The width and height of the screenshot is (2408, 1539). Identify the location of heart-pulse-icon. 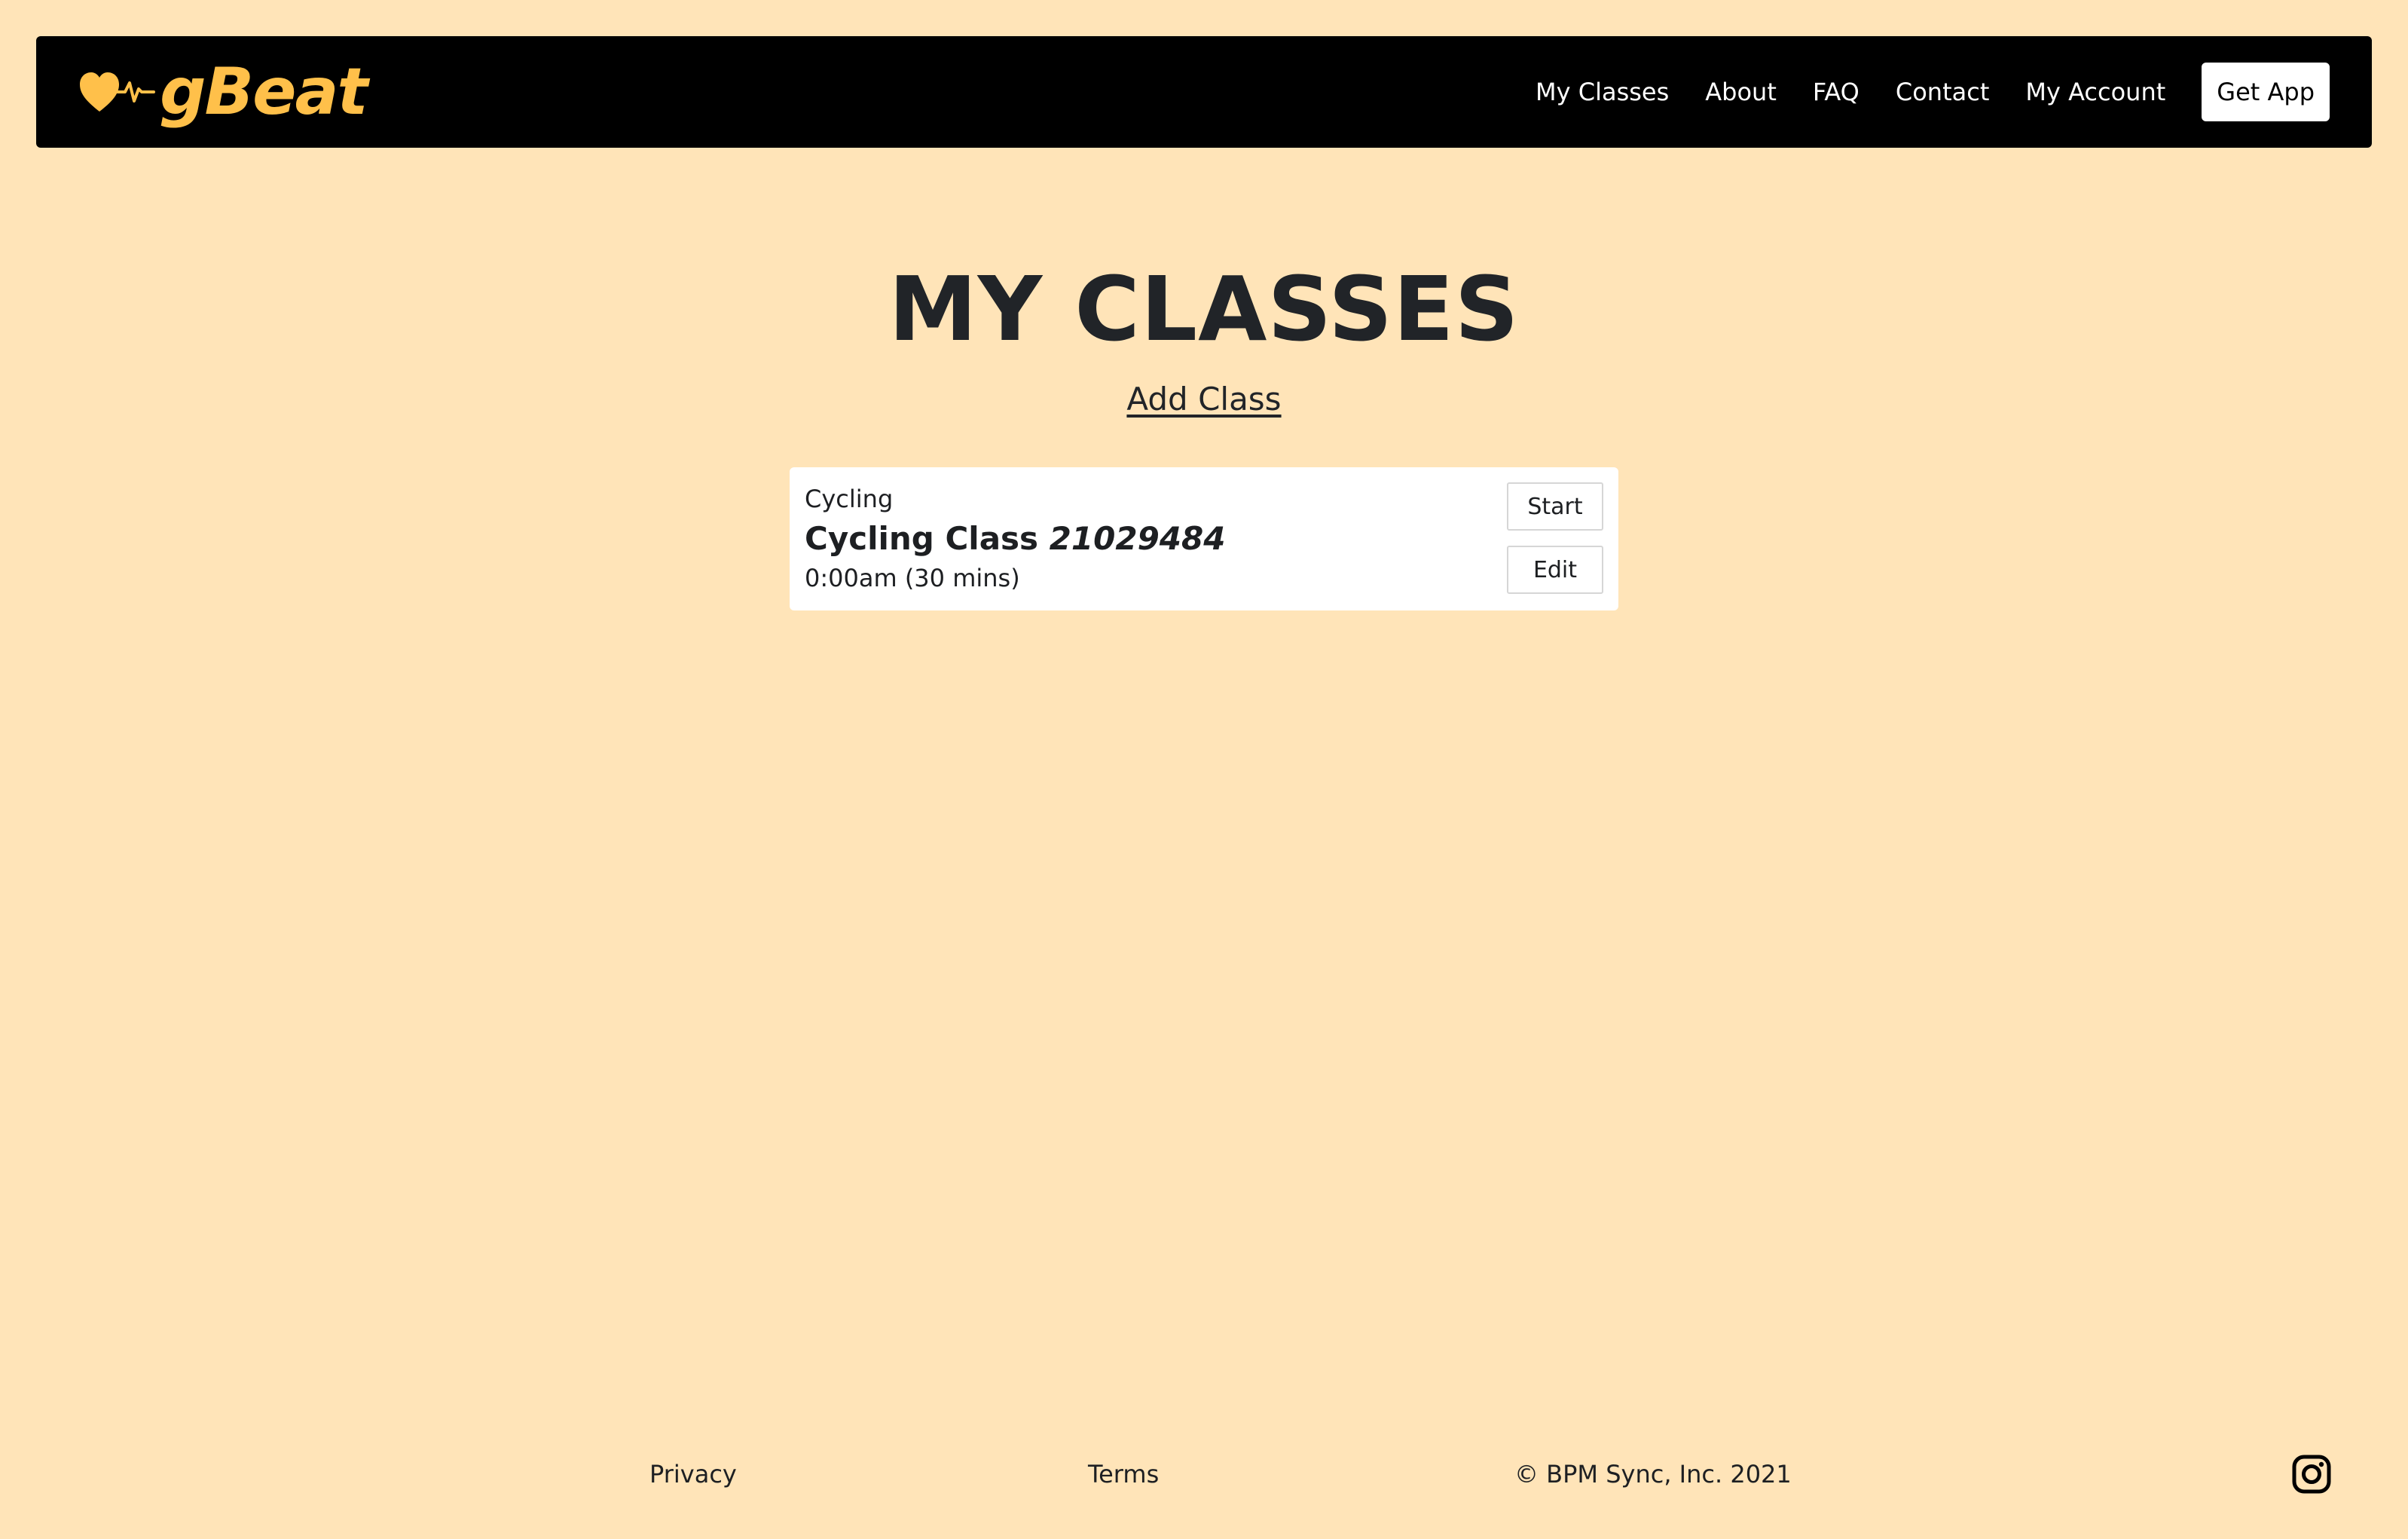
(117, 92).